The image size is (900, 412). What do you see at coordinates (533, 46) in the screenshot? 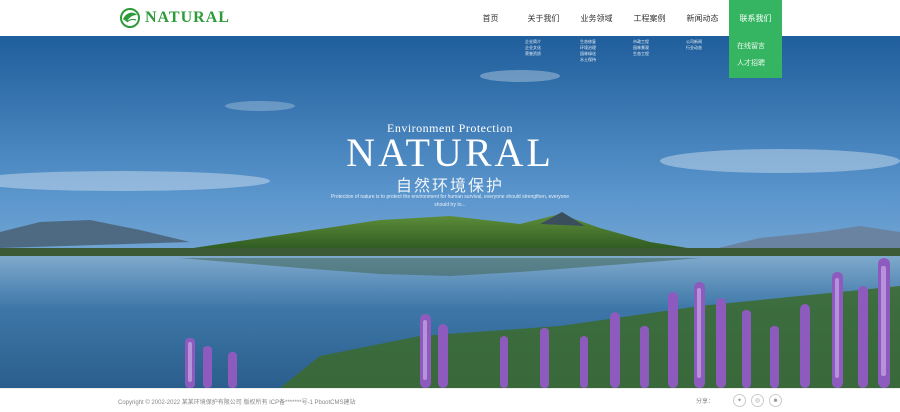
I see `submenu-about: 企业简介 企业文化 荣誉资质` at bounding box center [533, 46].